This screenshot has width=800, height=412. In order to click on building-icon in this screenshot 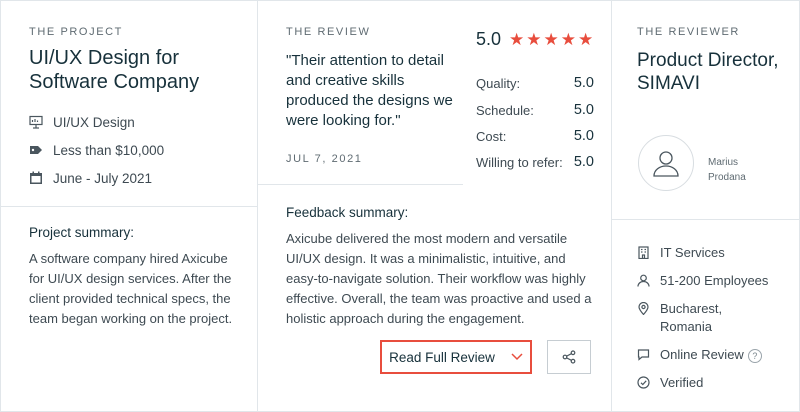, I will do `click(643, 252)`.